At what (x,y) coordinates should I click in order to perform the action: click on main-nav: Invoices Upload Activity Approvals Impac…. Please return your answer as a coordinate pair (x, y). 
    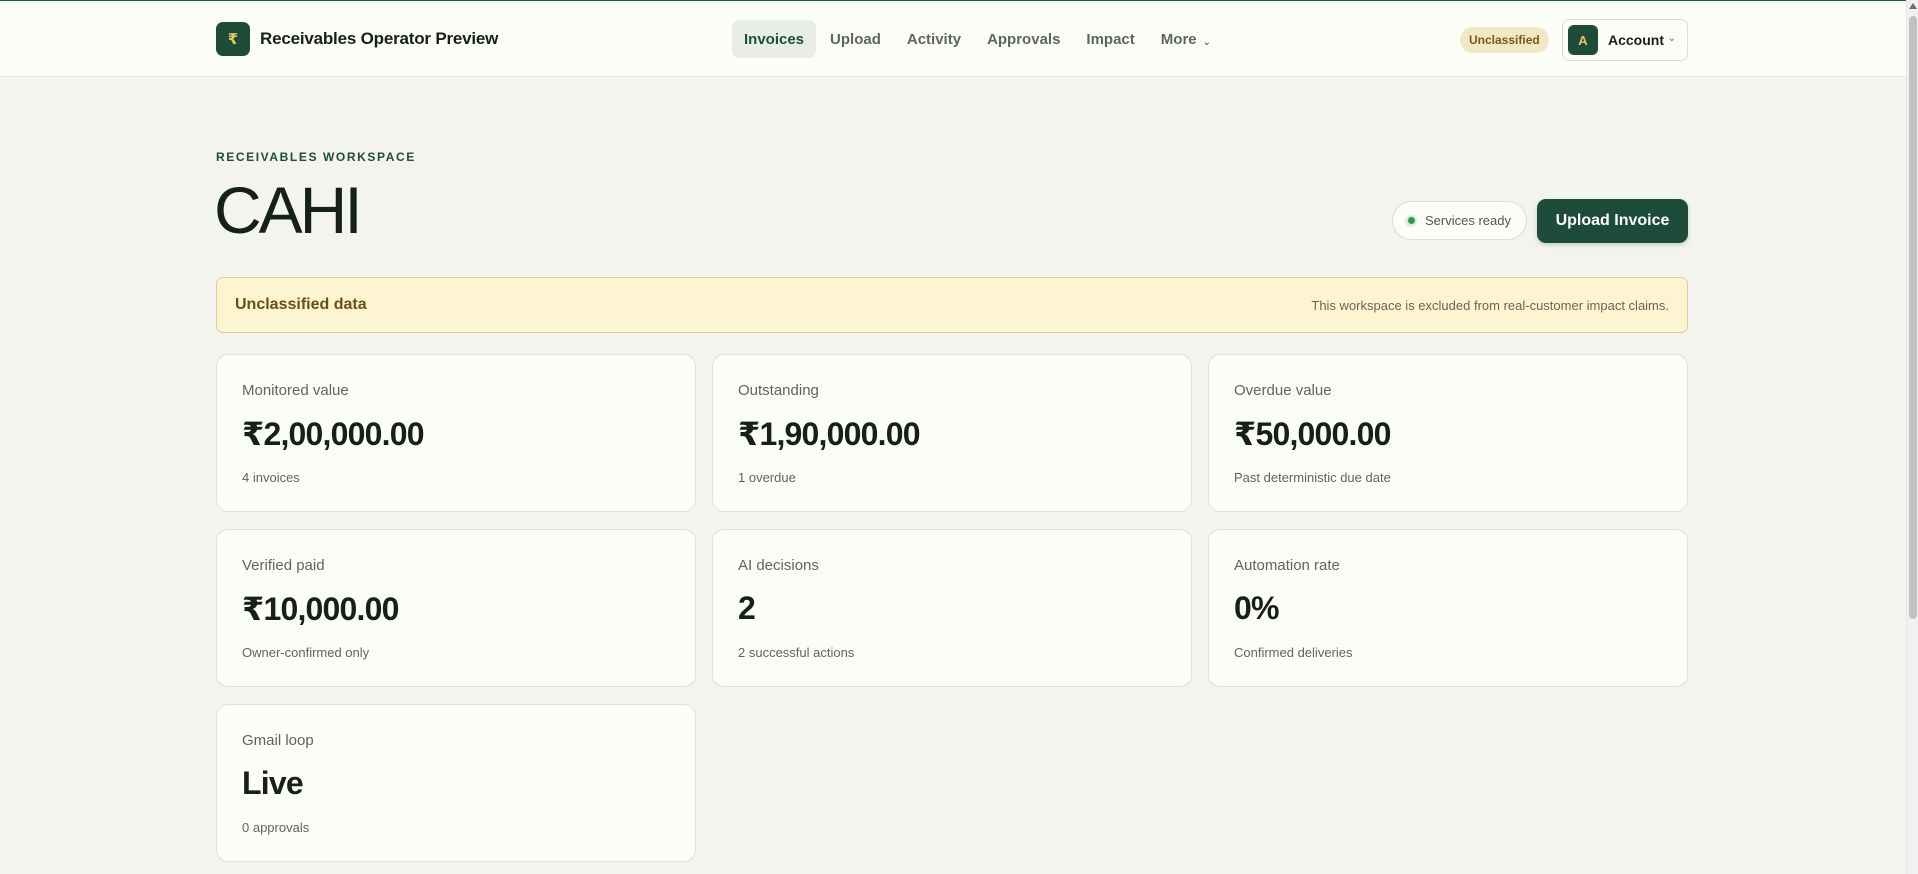
    Looking at the image, I should click on (978, 39).